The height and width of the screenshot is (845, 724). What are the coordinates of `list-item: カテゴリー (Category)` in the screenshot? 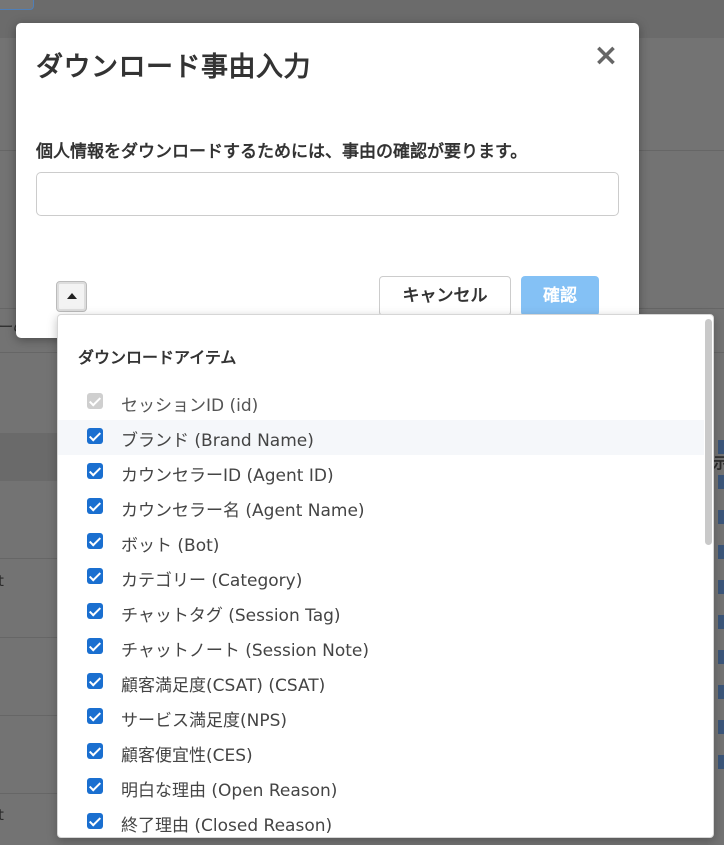 It's located at (381, 577).